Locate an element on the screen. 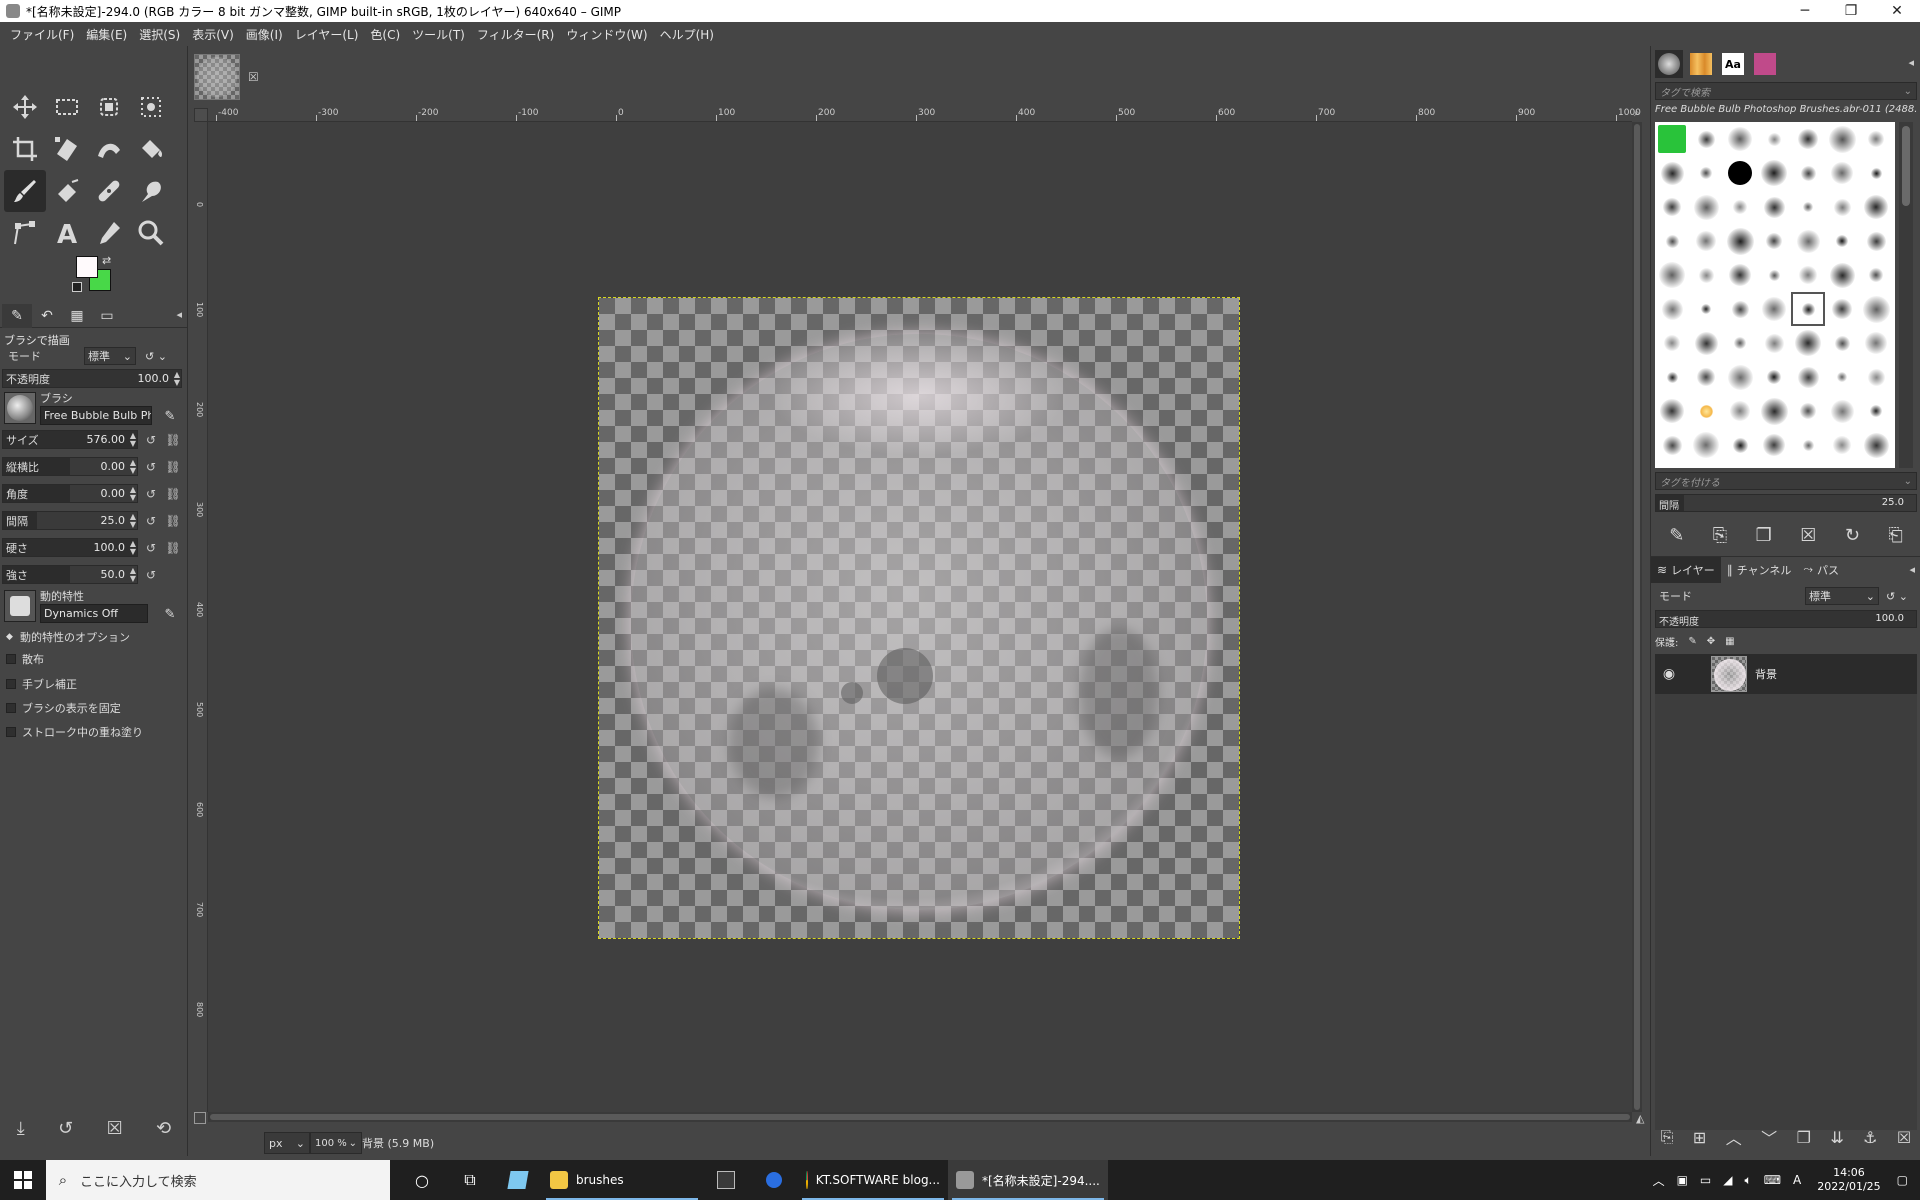  mode-select: 標準 ⌄ is located at coordinates (110, 356).